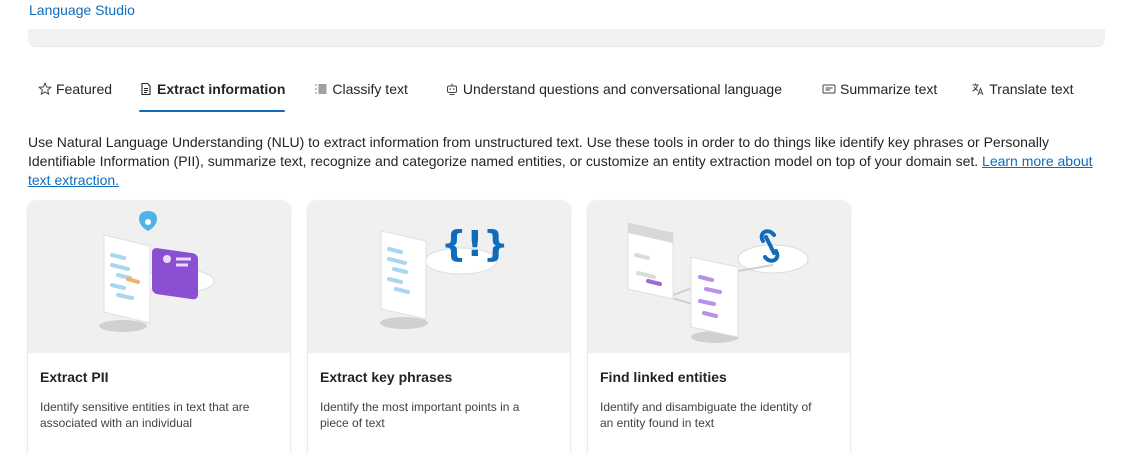  What do you see at coordinates (829, 89) in the screenshot?
I see `text-box-icon` at bounding box center [829, 89].